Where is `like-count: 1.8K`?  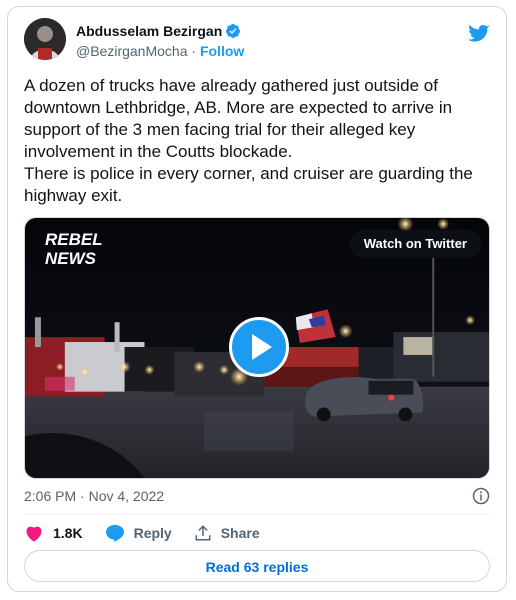 like-count: 1.8K is located at coordinates (68, 533).